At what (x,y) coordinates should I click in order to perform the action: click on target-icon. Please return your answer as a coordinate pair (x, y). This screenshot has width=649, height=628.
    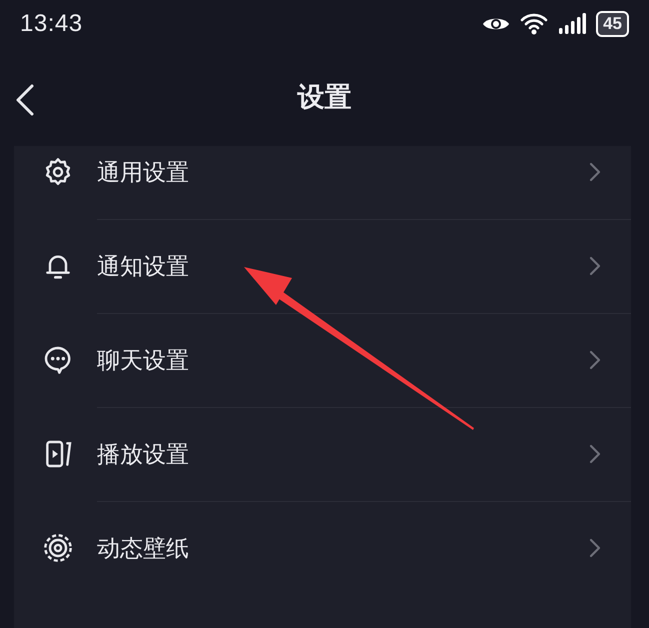
    Looking at the image, I should click on (58, 548).